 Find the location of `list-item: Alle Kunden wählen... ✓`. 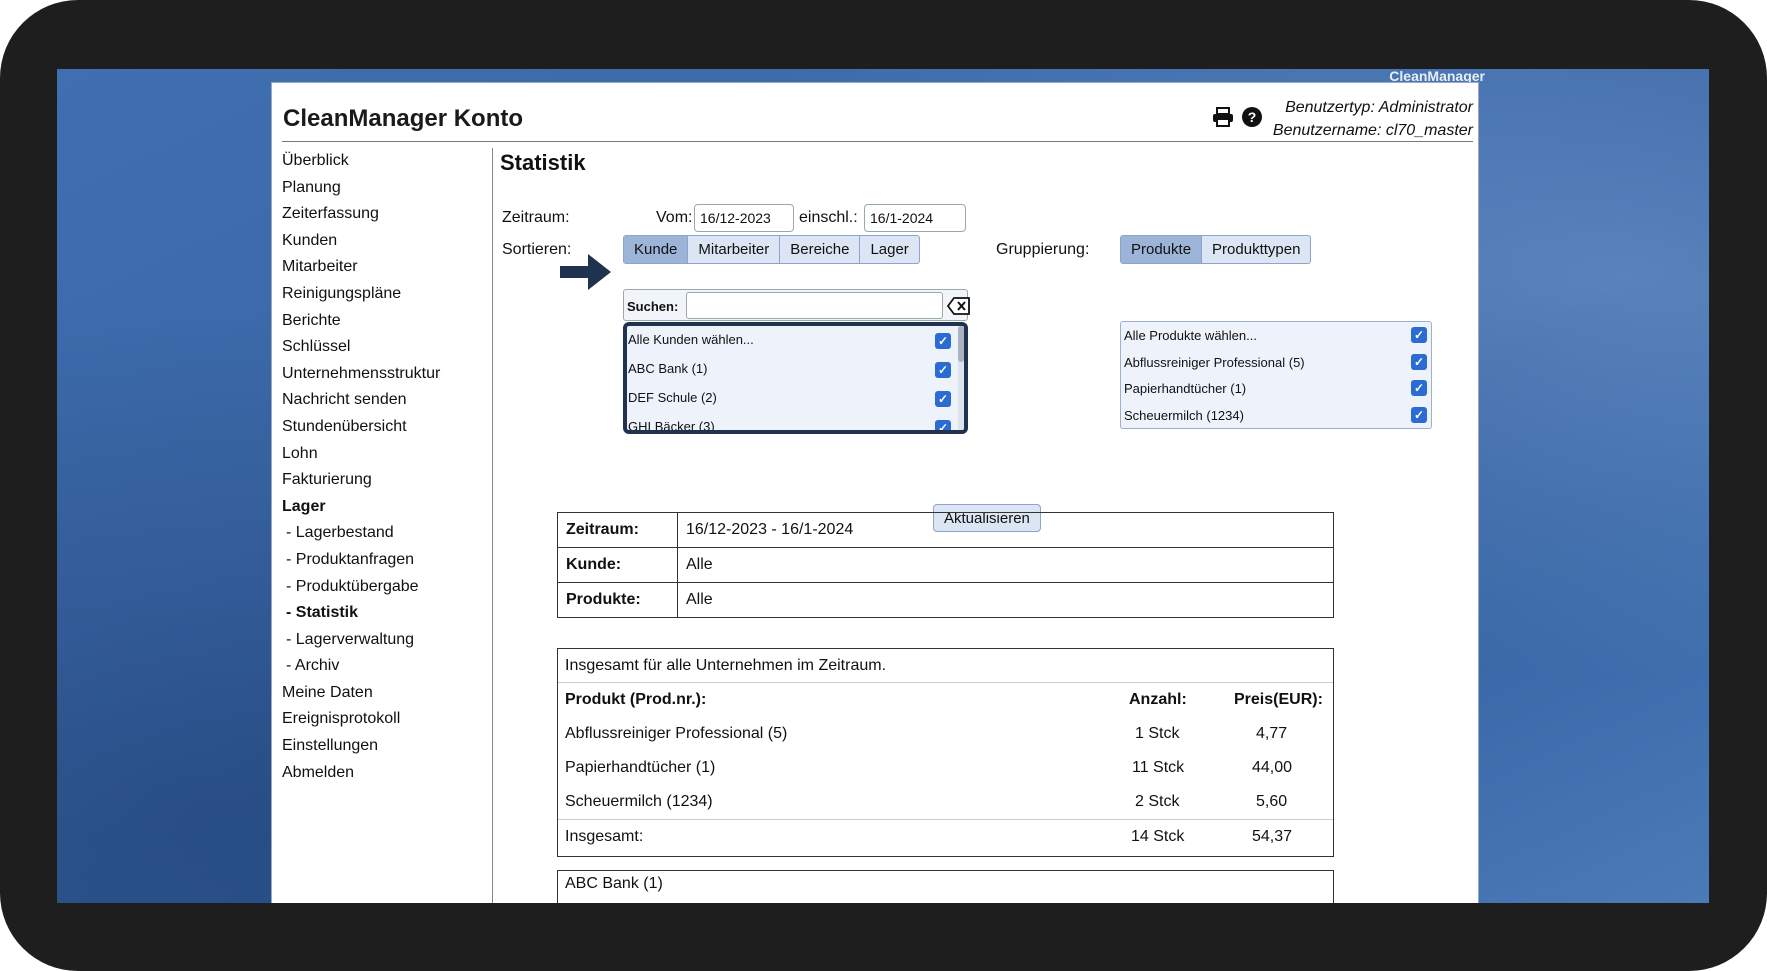

list-item: Alle Kunden wählen... ✓ is located at coordinates (795, 340).